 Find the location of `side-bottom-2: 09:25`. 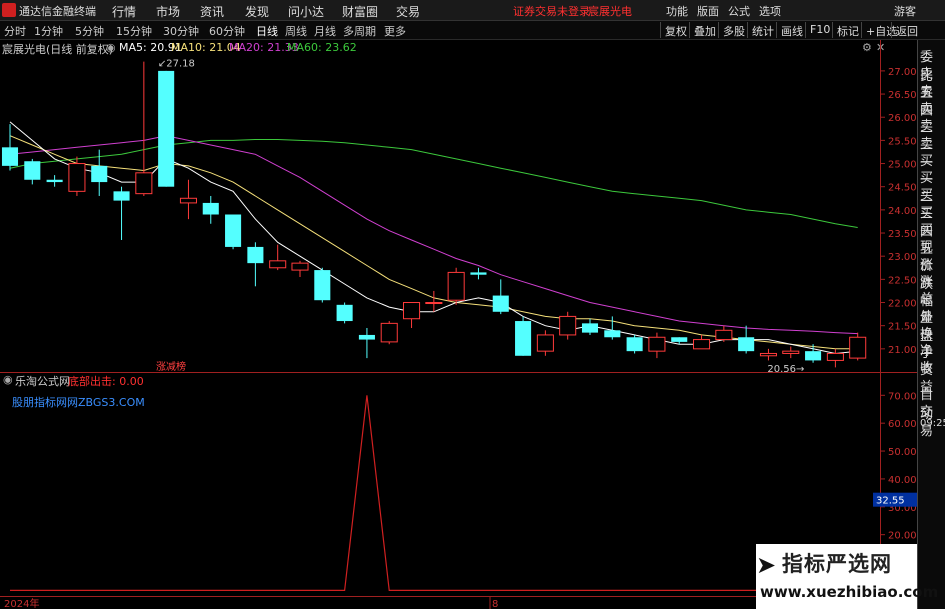

side-bottom-2: 09:25 is located at coordinates (932, 423).